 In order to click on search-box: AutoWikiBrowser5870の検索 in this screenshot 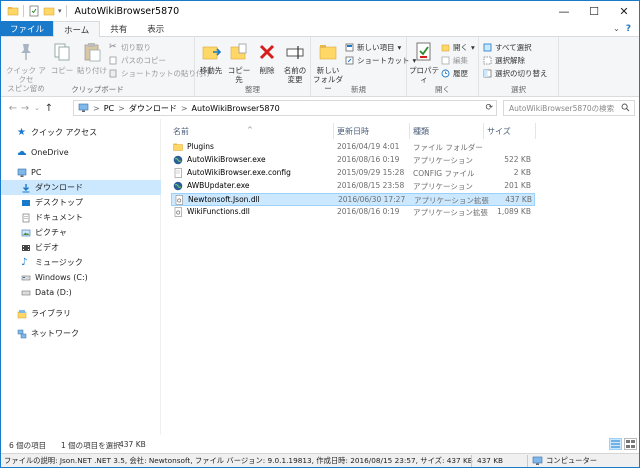, I will do `click(569, 108)`.